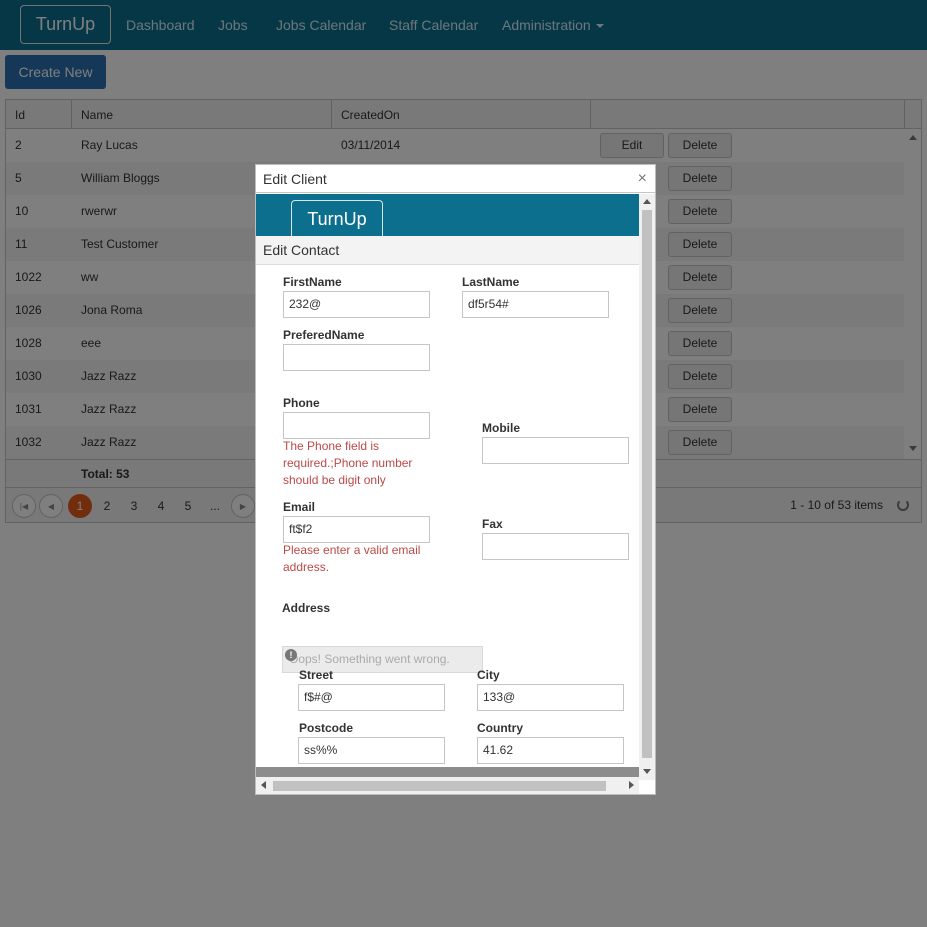 This screenshot has width=927, height=927. I want to click on frame-bottom-band, so click(447, 772).